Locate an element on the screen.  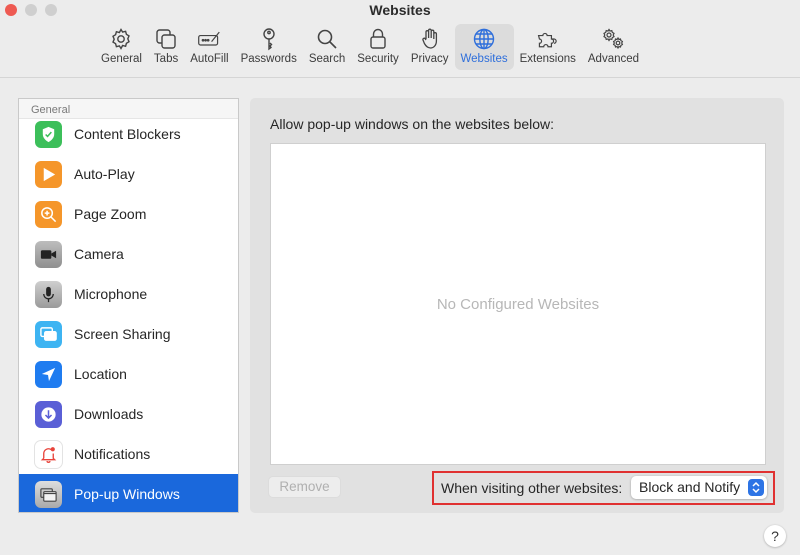
sidebar-item-microphone: Microphone is located at coordinates (128, 294).